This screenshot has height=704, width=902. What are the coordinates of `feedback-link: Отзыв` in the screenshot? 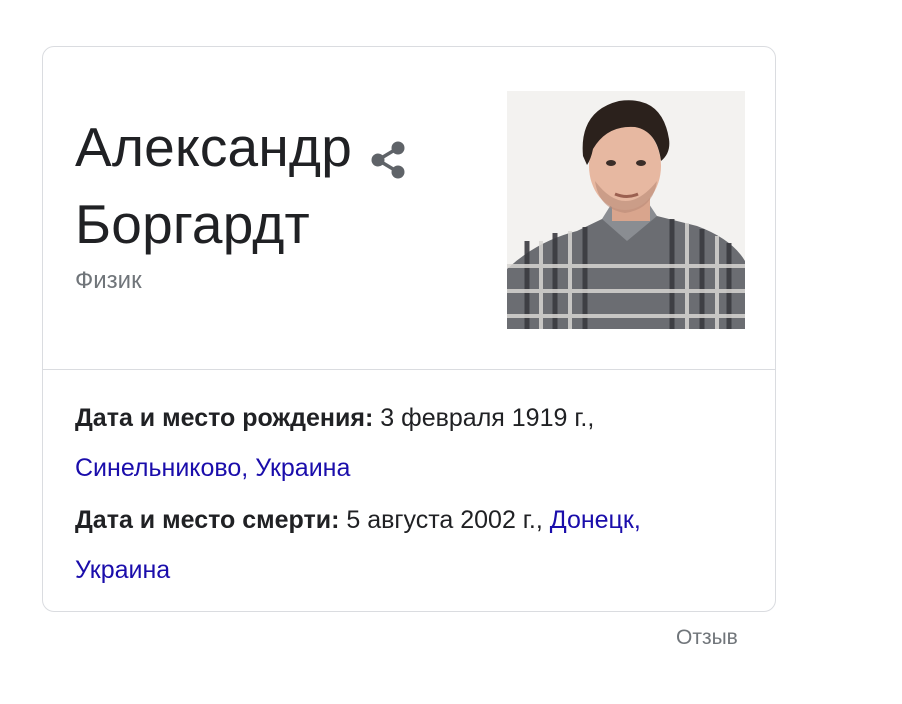 It's located at (707, 638).